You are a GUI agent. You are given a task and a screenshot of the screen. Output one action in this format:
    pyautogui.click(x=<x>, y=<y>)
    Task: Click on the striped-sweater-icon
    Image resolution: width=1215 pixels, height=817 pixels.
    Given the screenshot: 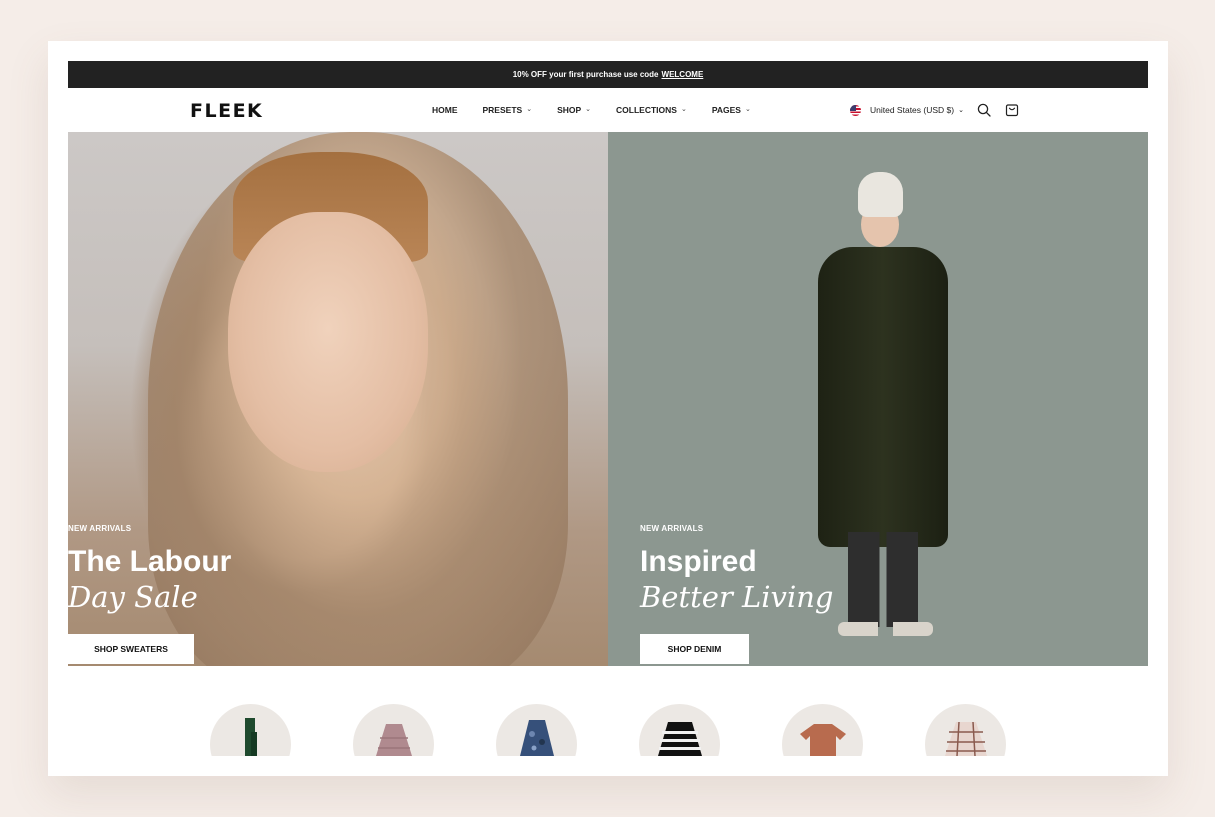 What is the action you would take?
    pyautogui.click(x=679, y=739)
    